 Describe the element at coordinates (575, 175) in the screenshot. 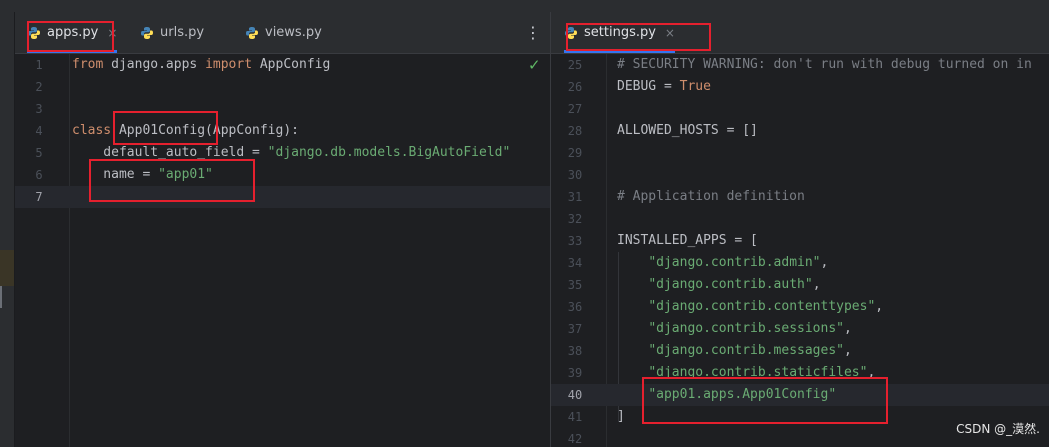

I see `line-number: 30` at that location.